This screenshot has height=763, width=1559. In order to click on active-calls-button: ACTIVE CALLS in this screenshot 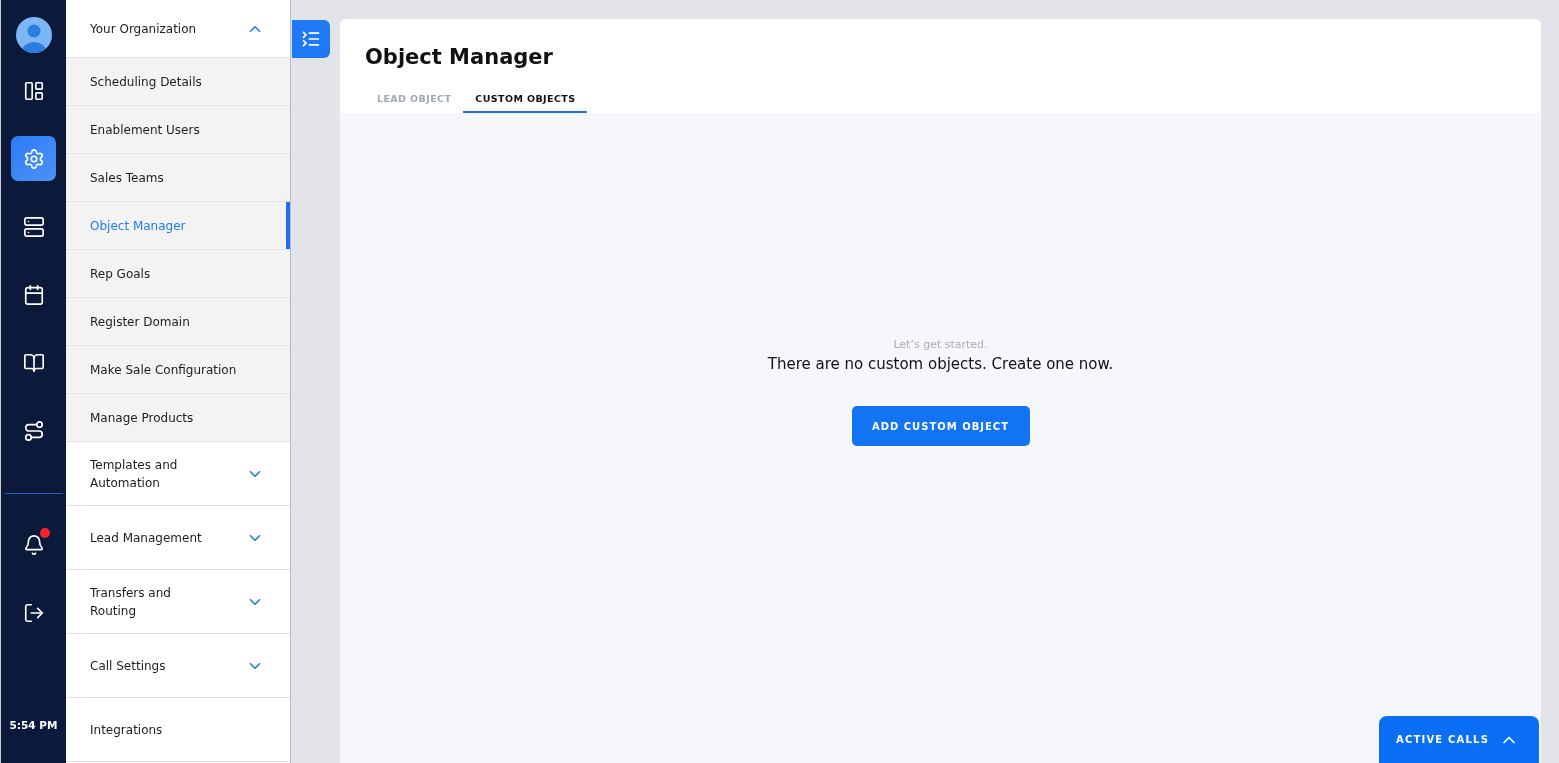, I will do `click(1459, 739)`.